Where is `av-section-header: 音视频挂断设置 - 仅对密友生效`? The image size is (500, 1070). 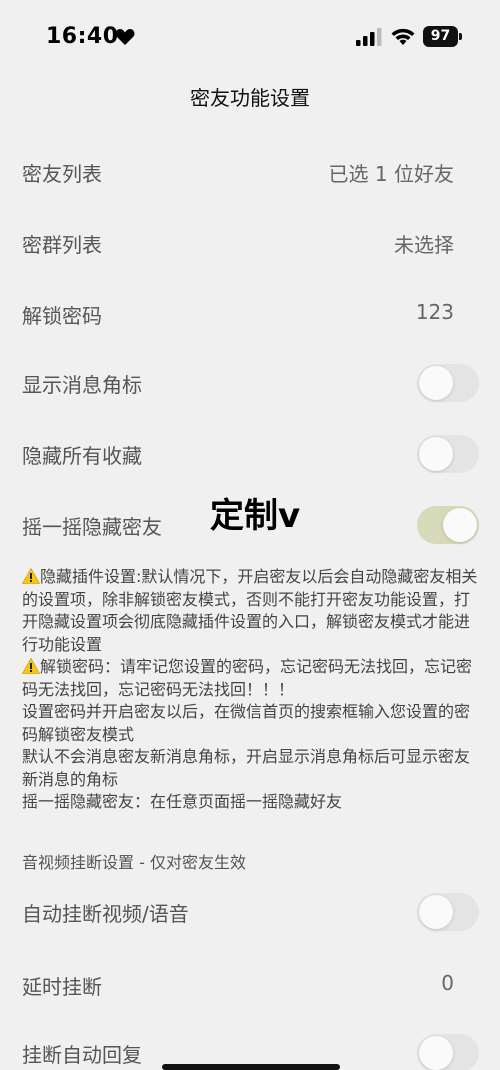
av-section-header: 音视频挂断设置 - 仅对密友生效 is located at coordinates (134, 862).